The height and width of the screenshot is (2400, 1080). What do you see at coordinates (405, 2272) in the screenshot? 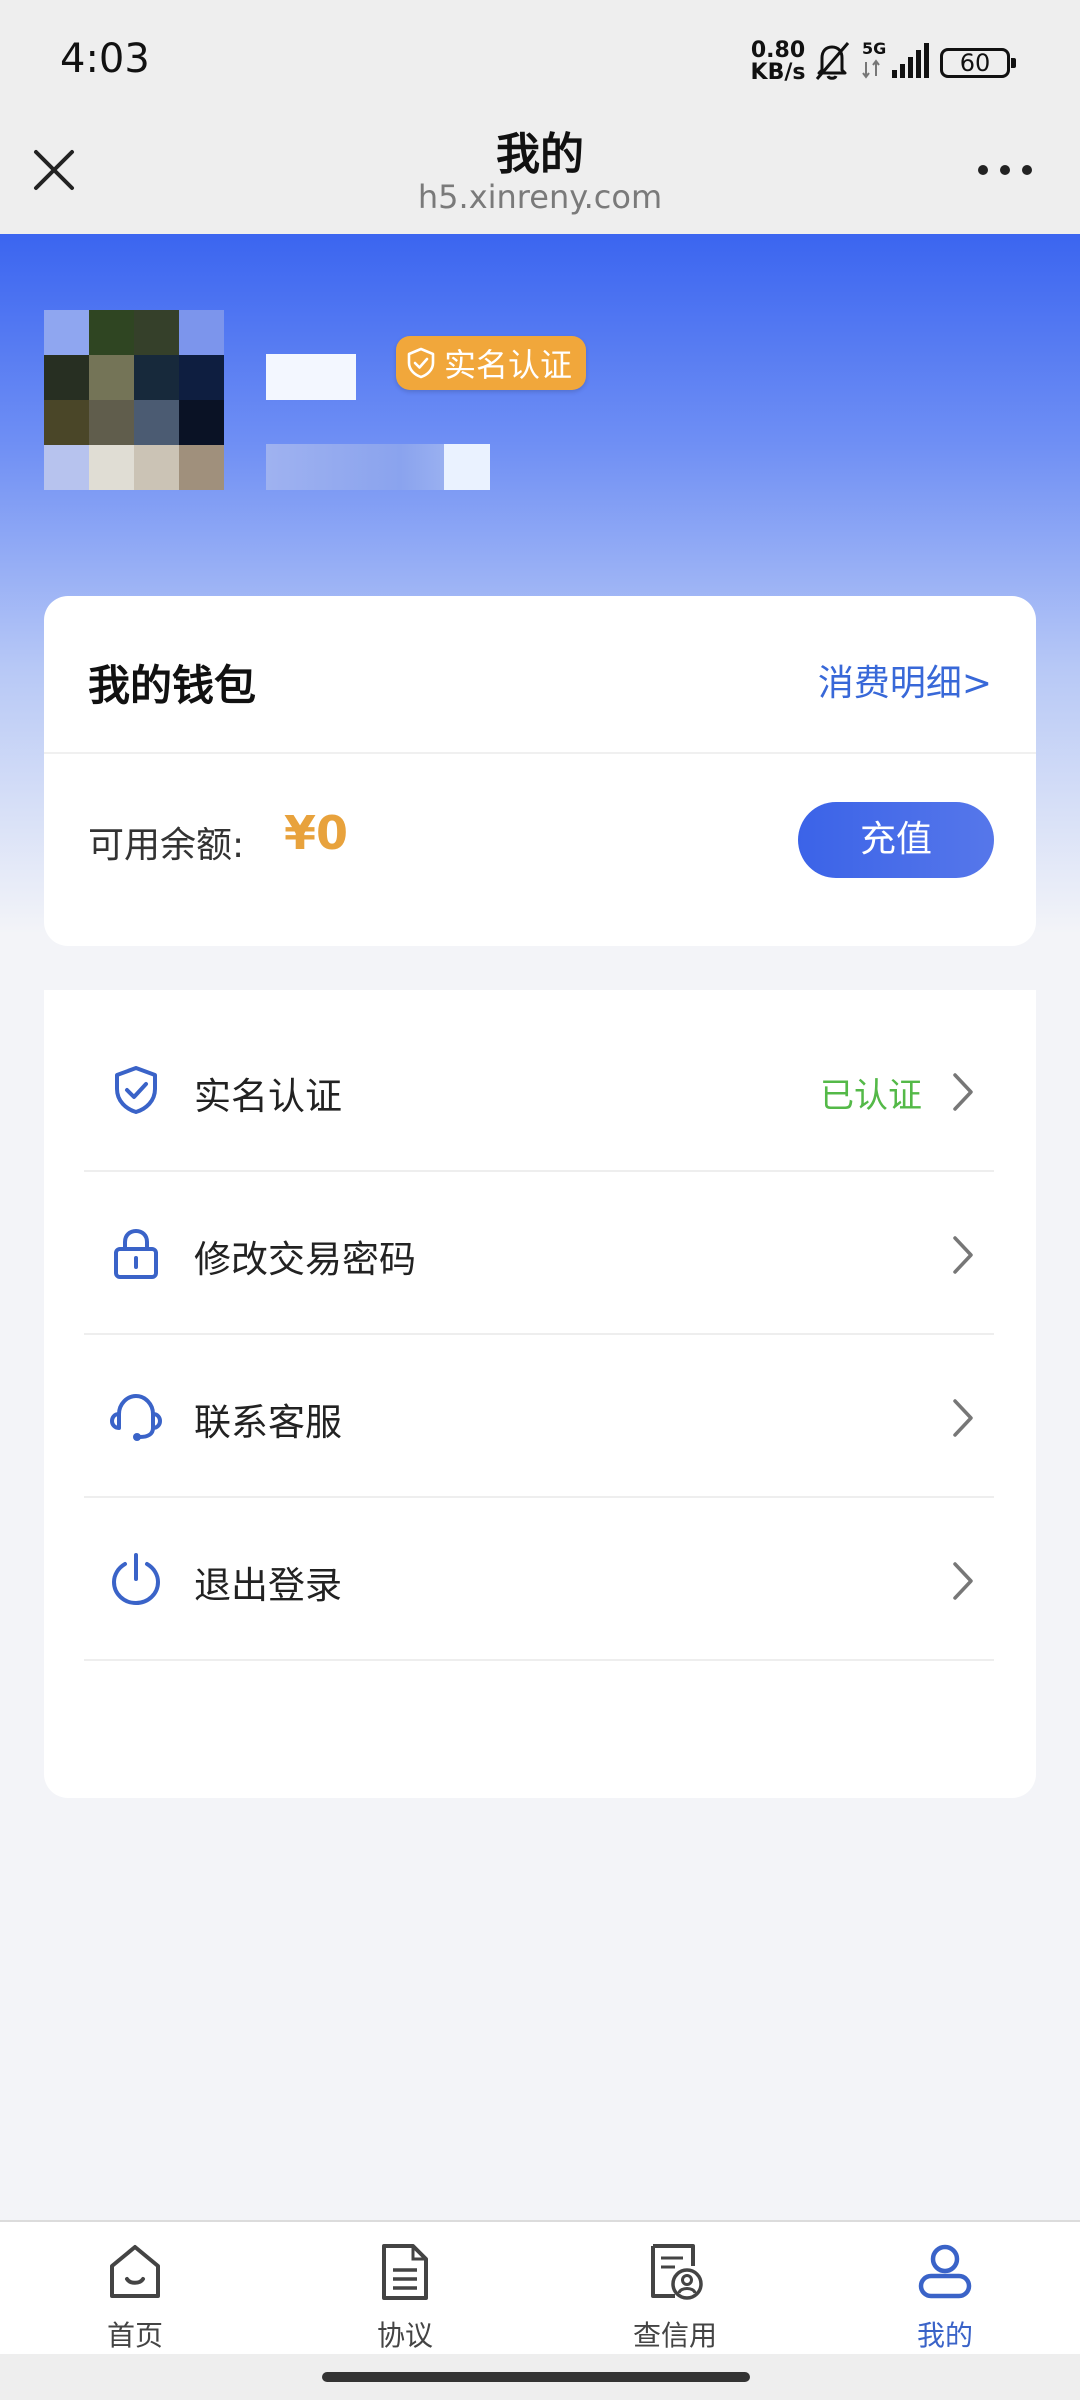
I see `document-icon` at bounding box center [405, 2272].